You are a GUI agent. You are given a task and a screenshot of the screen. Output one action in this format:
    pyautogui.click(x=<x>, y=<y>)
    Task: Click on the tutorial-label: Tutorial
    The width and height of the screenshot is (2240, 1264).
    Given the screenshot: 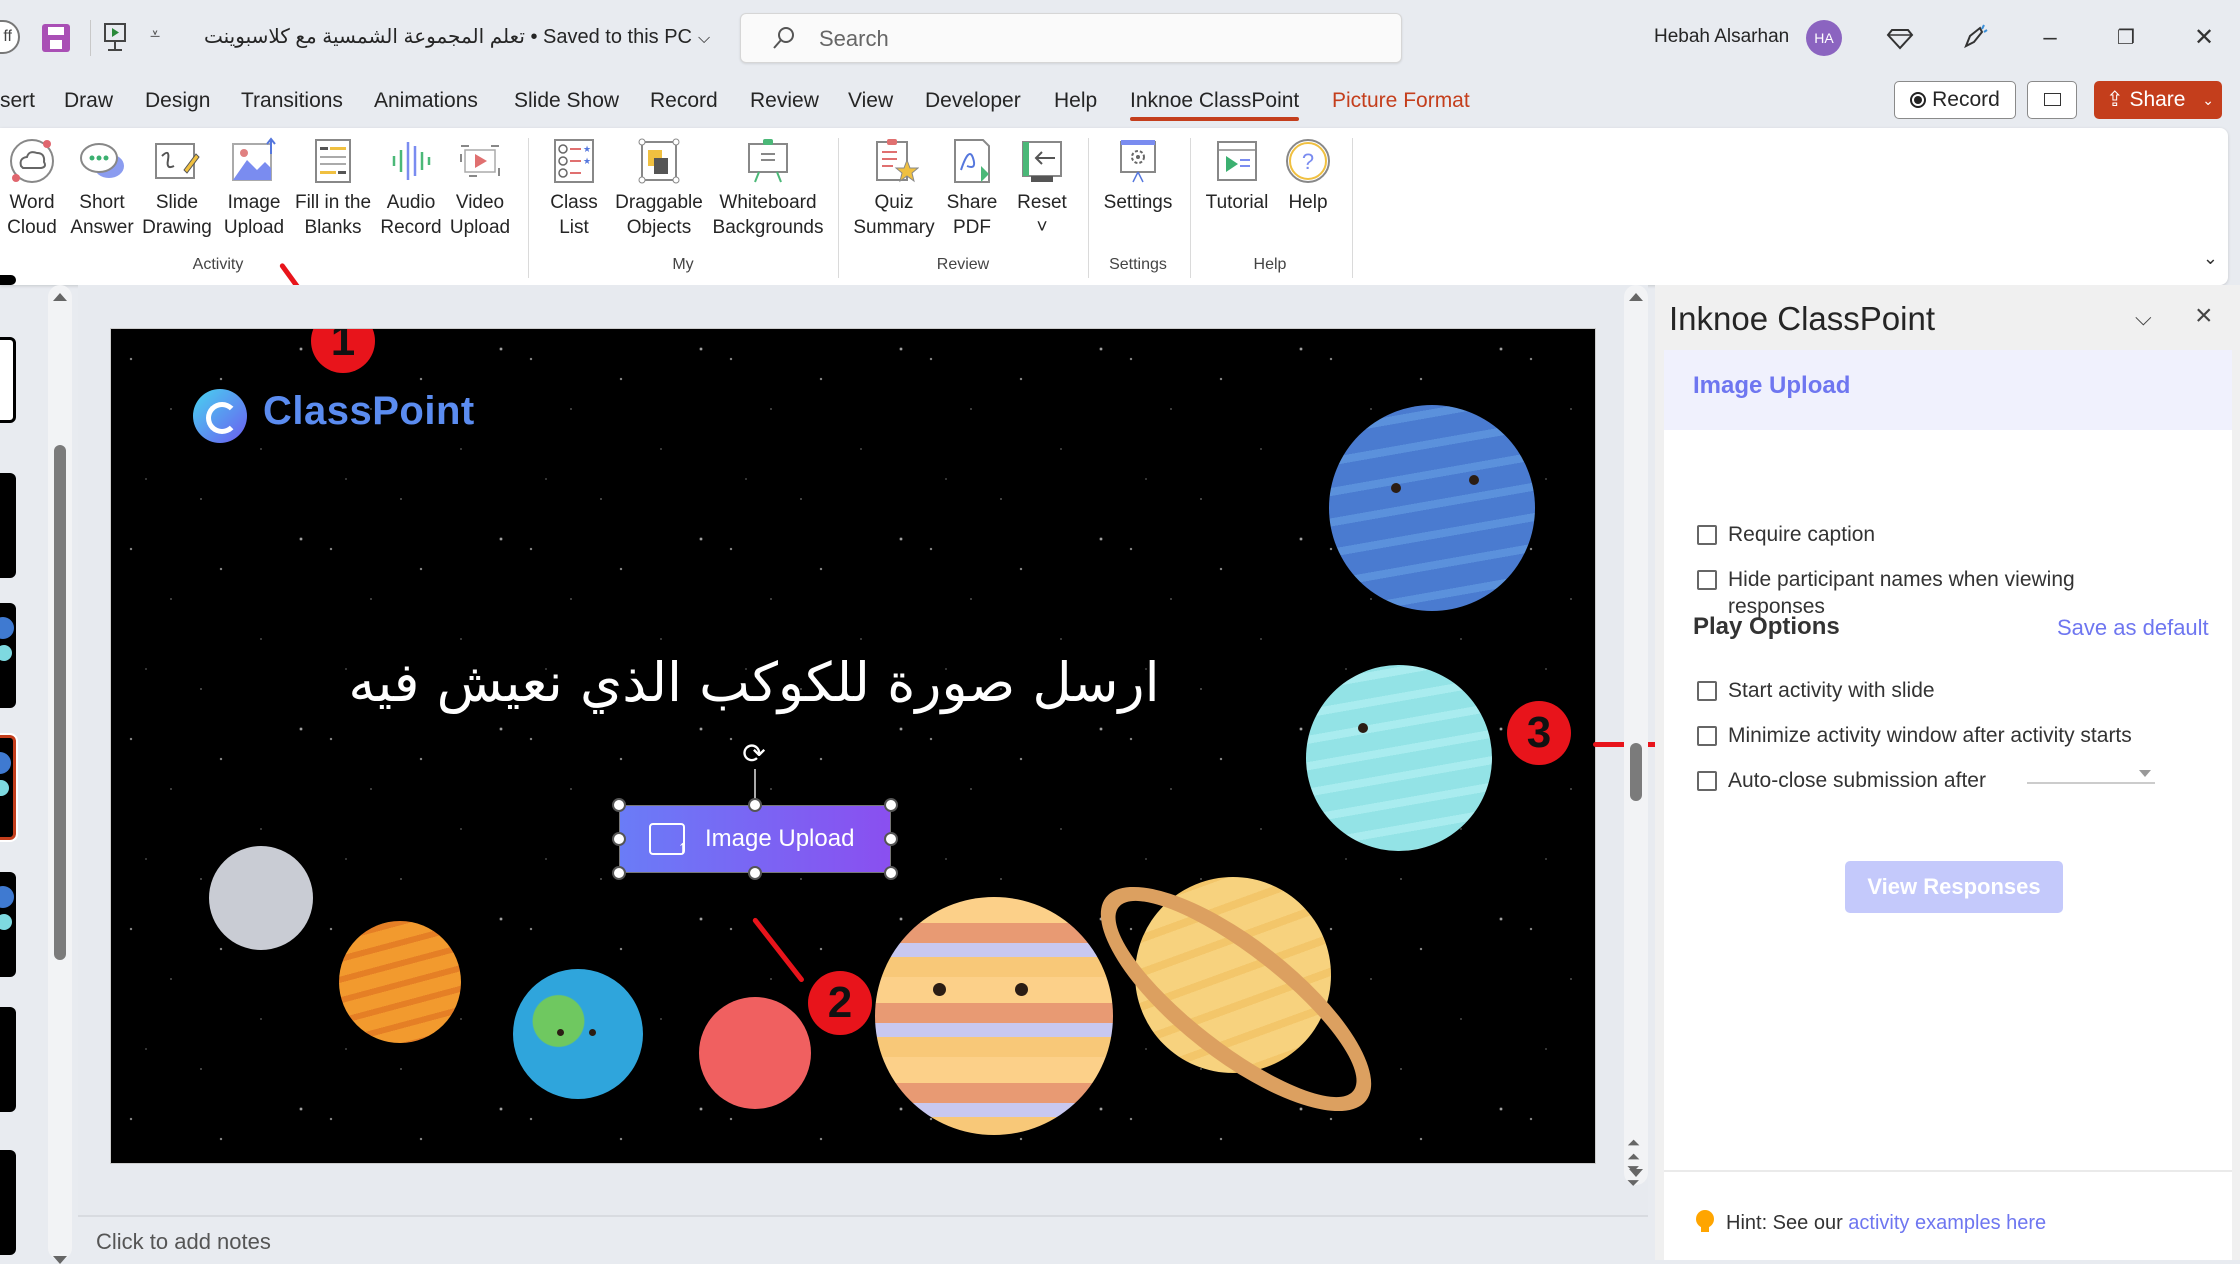 What is the action you would take?
    pyautogui.click(x=1237, y=202)
    